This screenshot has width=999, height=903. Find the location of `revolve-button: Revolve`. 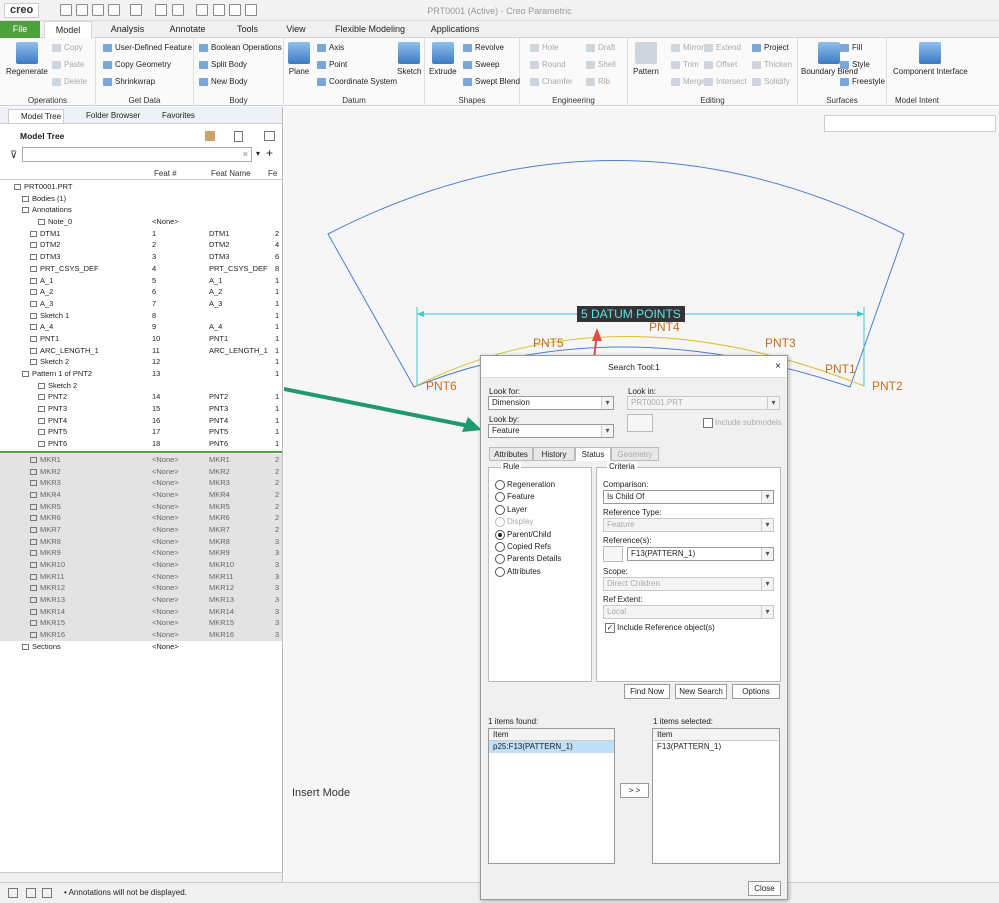

revolve-button: Revolve is located at coordinates (483, 47).